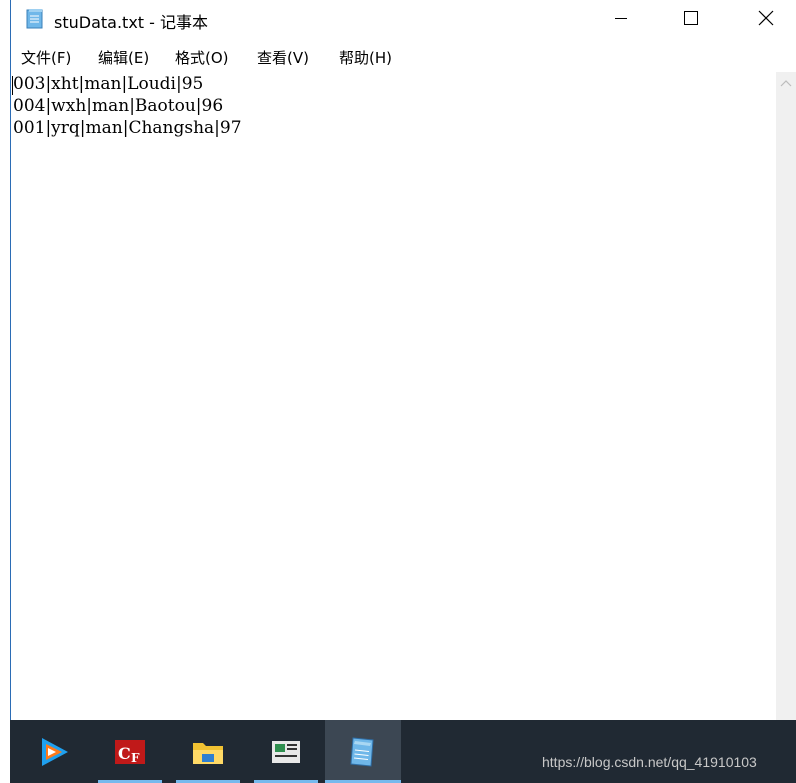  Describe the element at coordinates (786, 84) in the screenshot. I see `scroll-up-arrow-icon` at that location.